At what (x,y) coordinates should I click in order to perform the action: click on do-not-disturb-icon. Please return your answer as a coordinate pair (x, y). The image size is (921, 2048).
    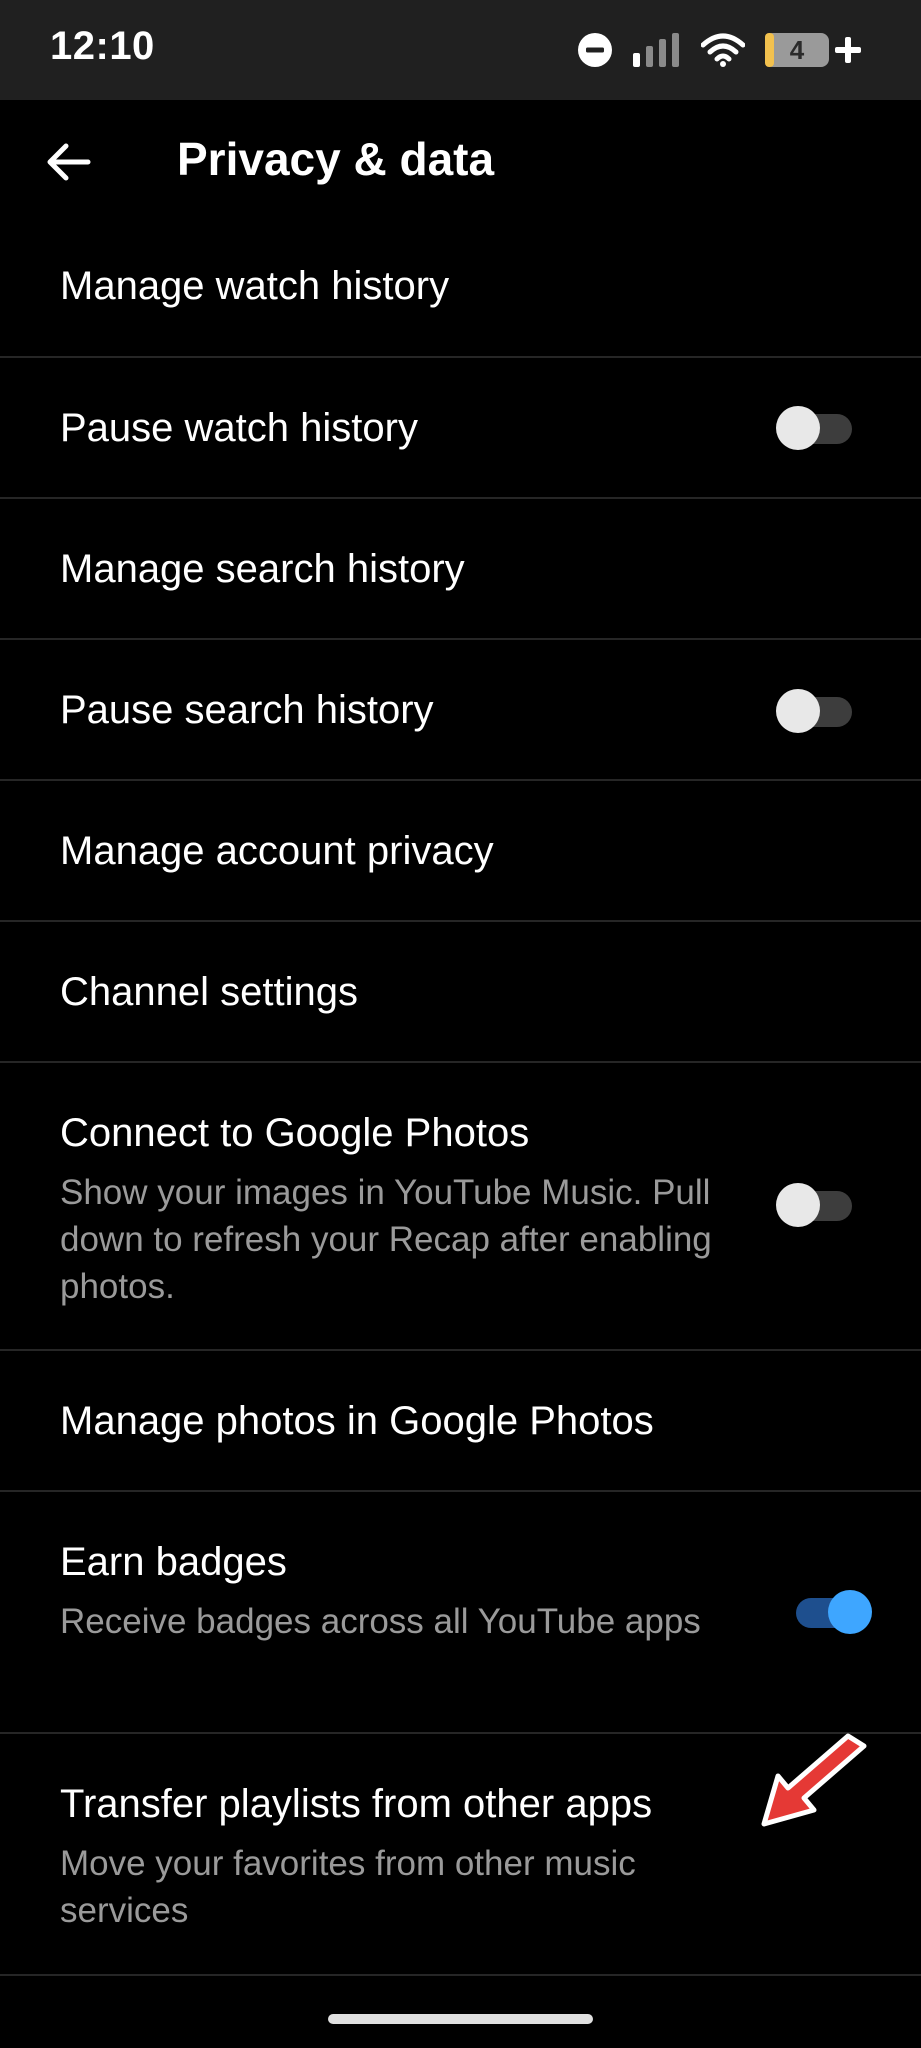
    Looking at the image, I should click on (595, 50).